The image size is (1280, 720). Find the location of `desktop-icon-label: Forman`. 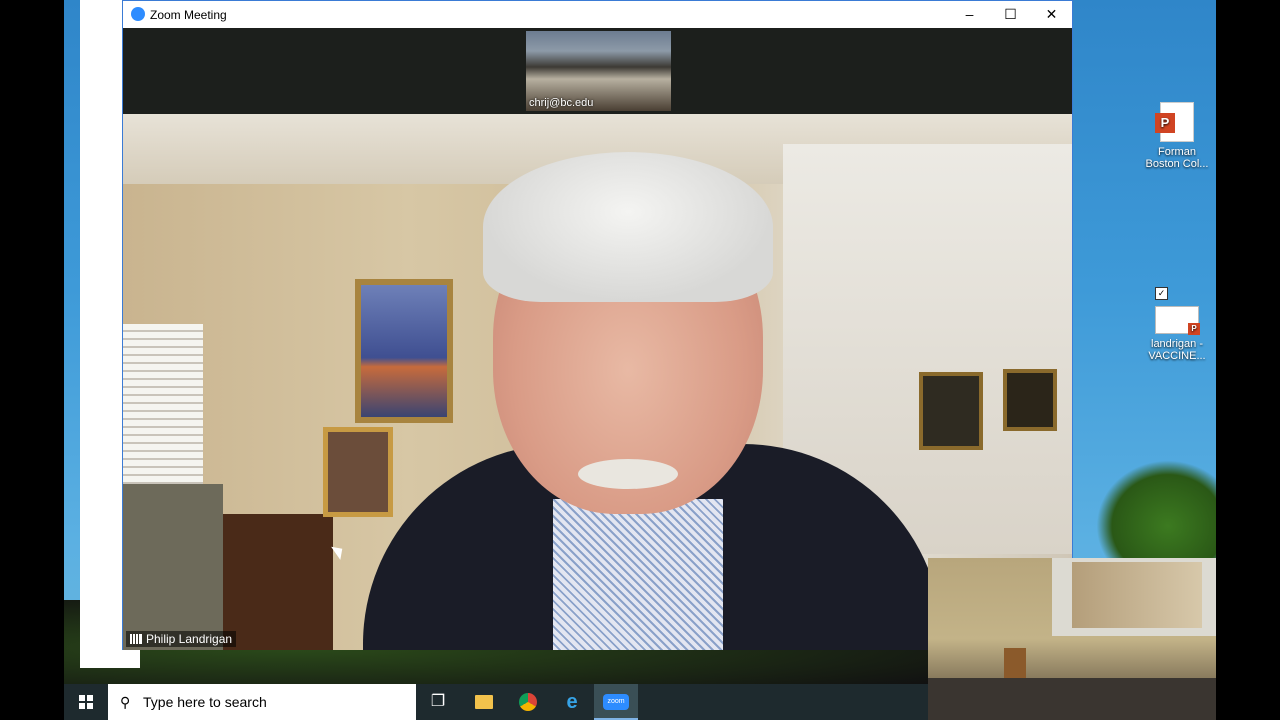

desktop-icon-label: Forman is located at coordinates (1177, 152).